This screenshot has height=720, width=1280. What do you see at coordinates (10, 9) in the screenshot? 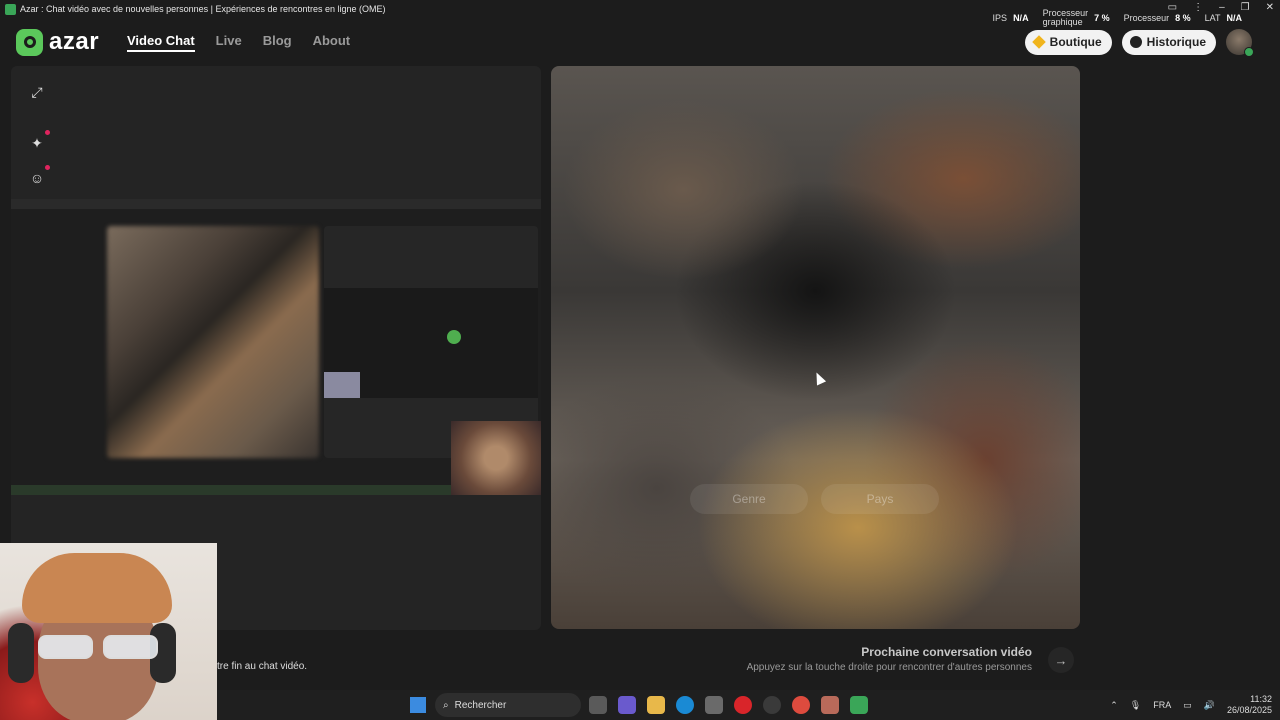
I see `azar-favicon-icon` at bounding box center [10, 9].